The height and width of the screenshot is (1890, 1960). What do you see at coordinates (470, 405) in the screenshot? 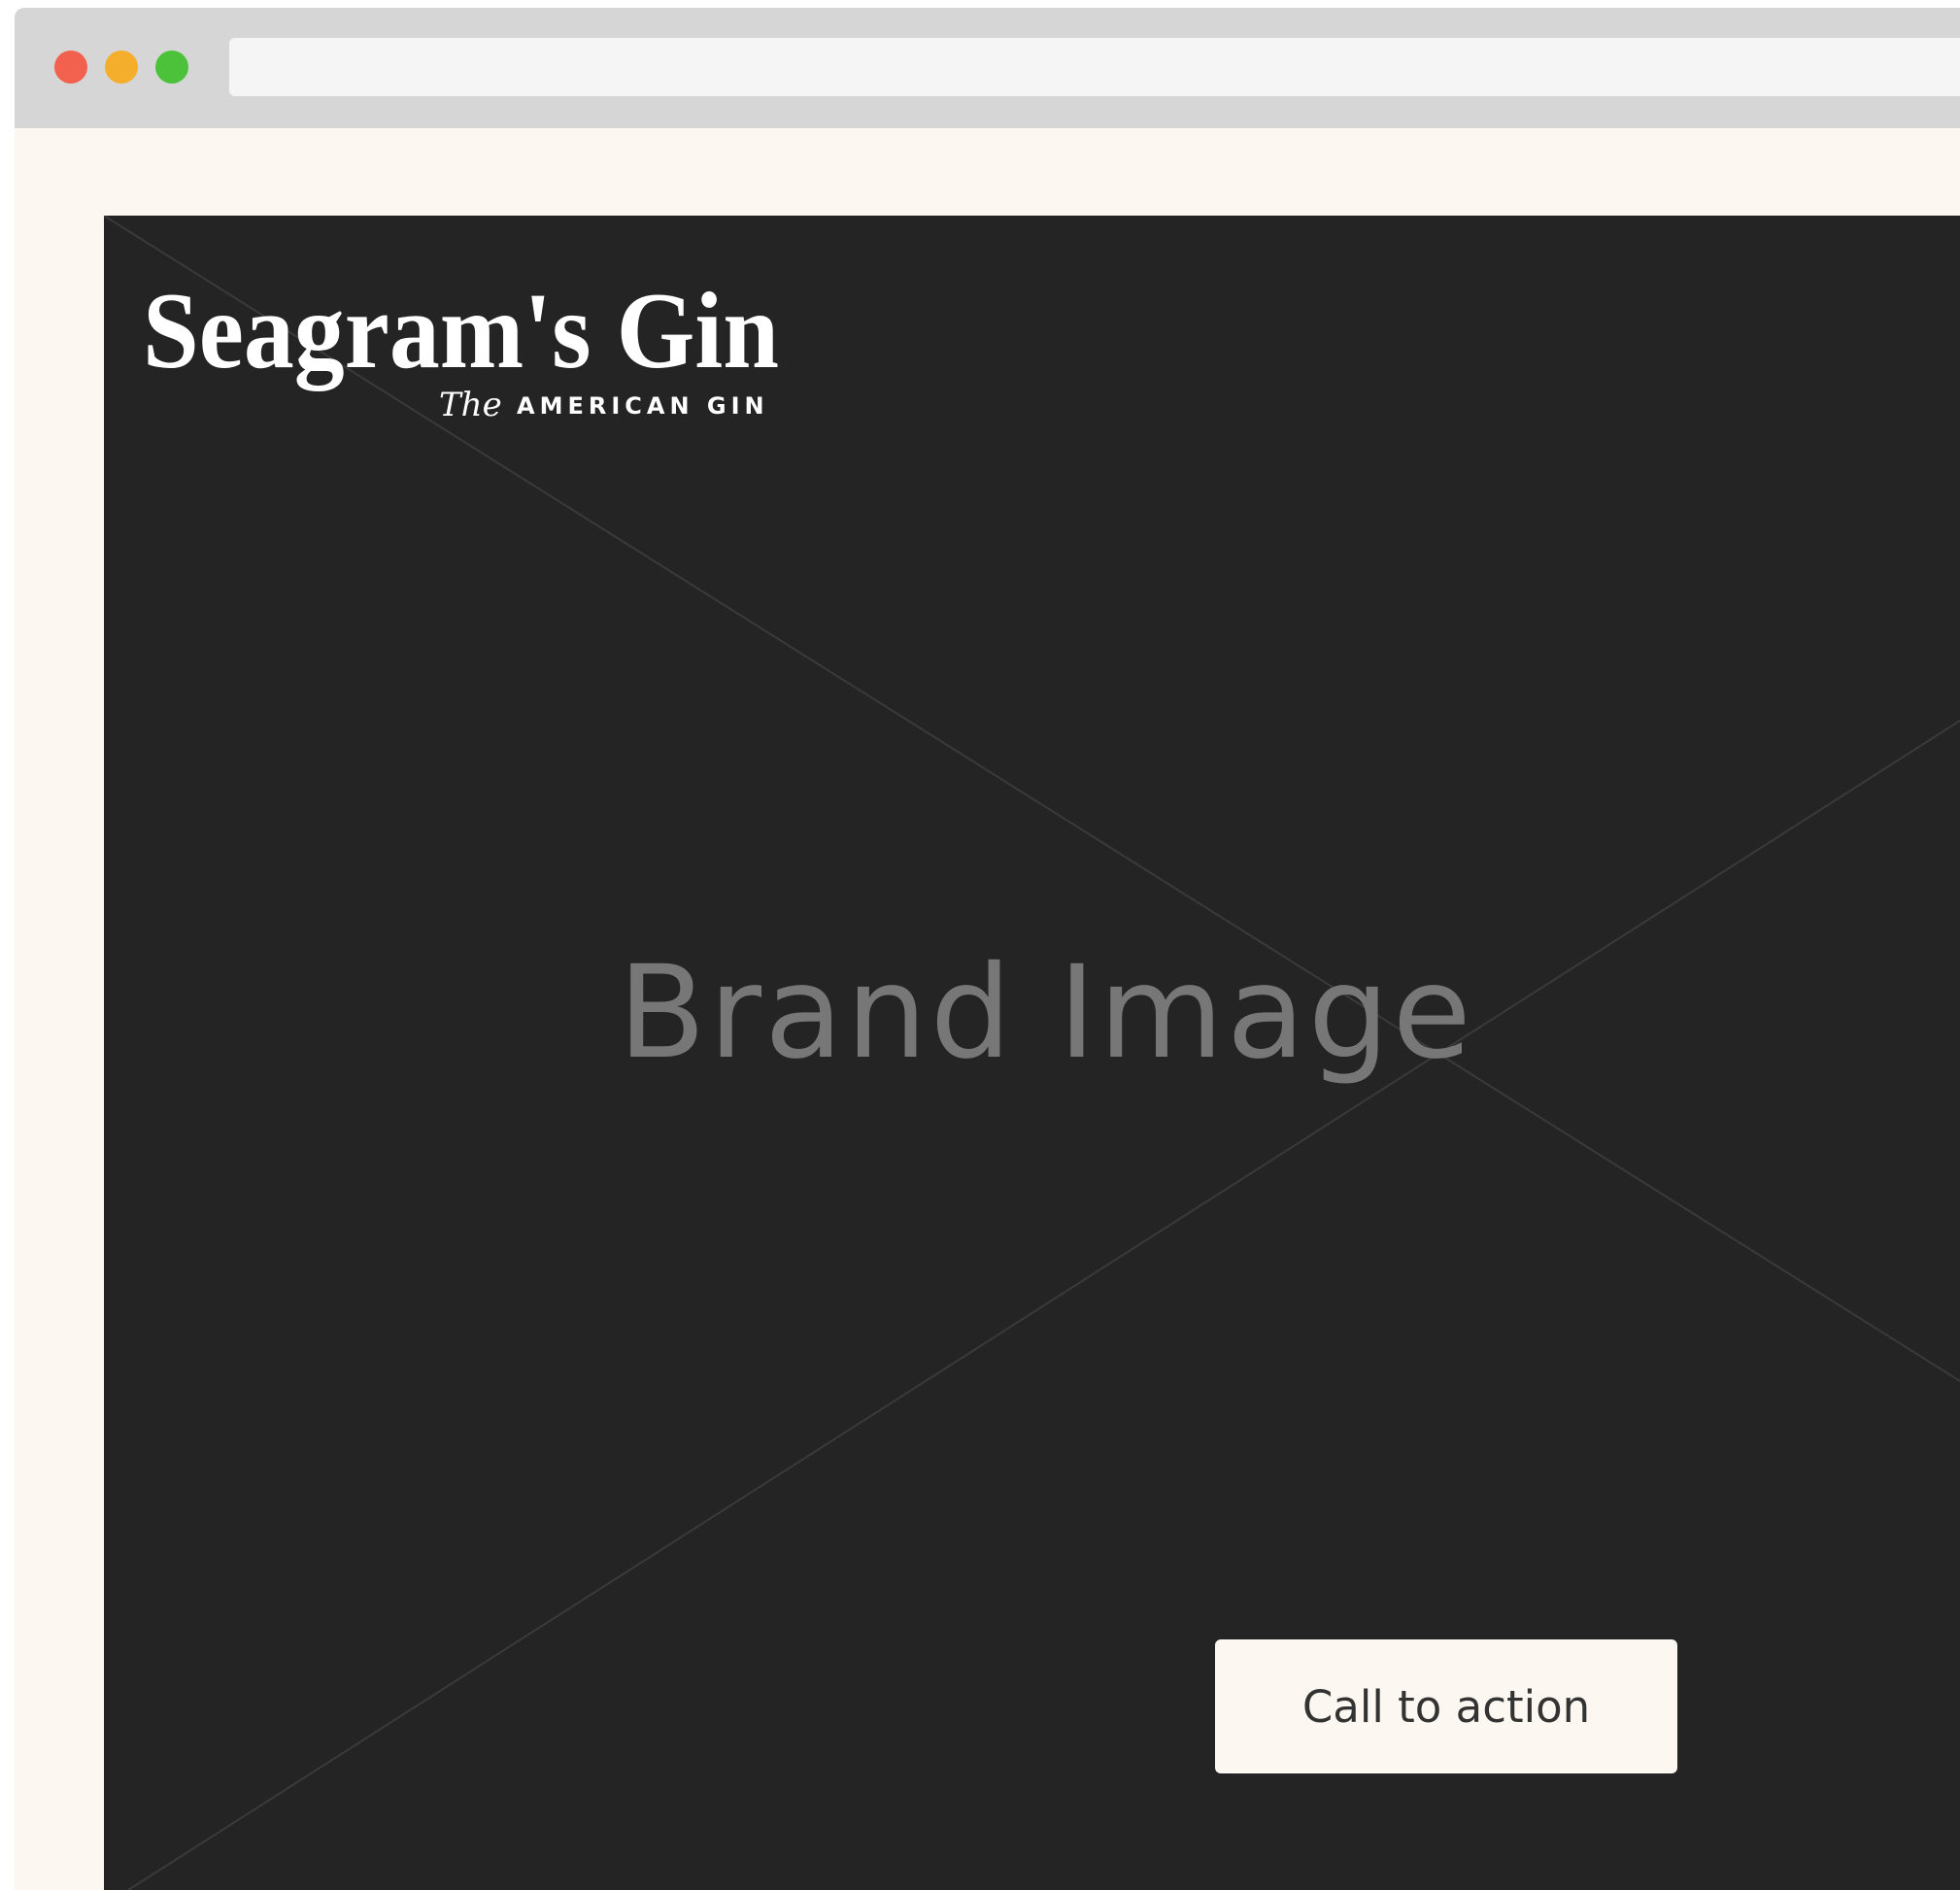
I see `logo-tagline-prefix: The` at bounding box center [470, 405].